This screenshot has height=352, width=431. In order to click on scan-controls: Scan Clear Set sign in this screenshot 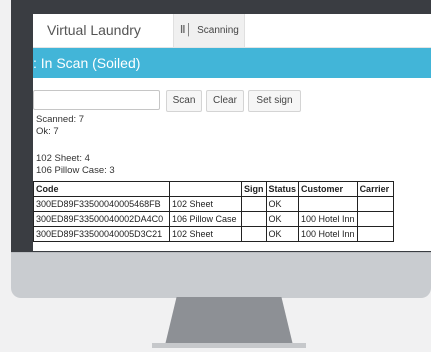, I will do `click(232, 101)`.